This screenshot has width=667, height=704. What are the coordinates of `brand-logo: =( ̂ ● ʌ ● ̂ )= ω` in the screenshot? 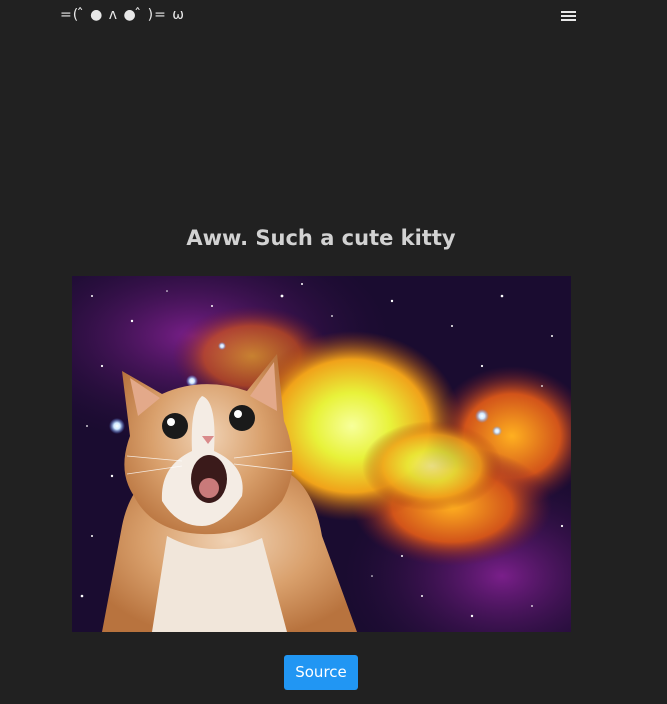 It's located at (122, 15).